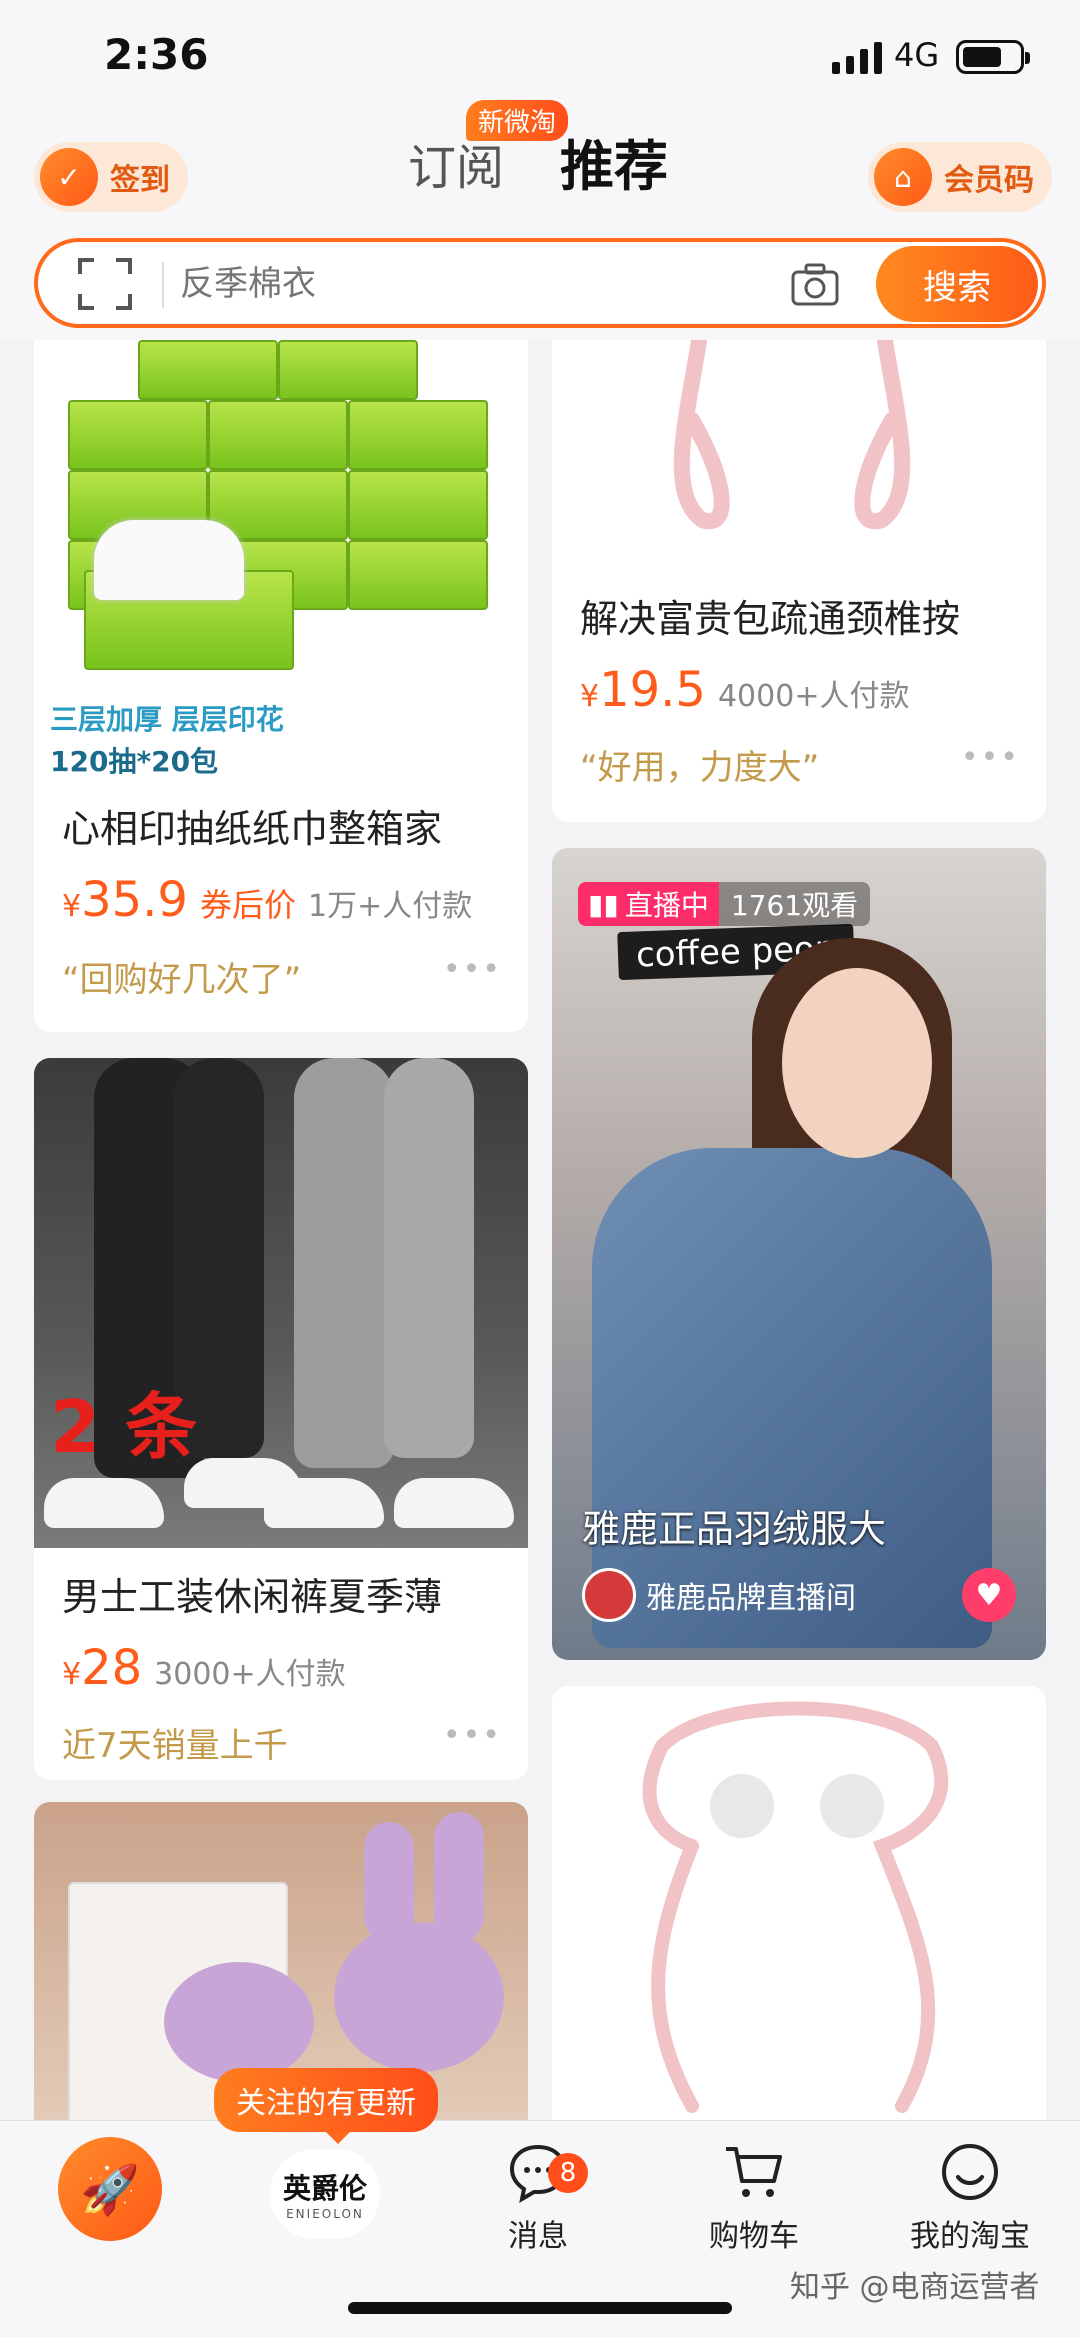 This screenshot has height=2337, width=1080. I want to click on messages-count-badge: 8, so click(568, 2173).